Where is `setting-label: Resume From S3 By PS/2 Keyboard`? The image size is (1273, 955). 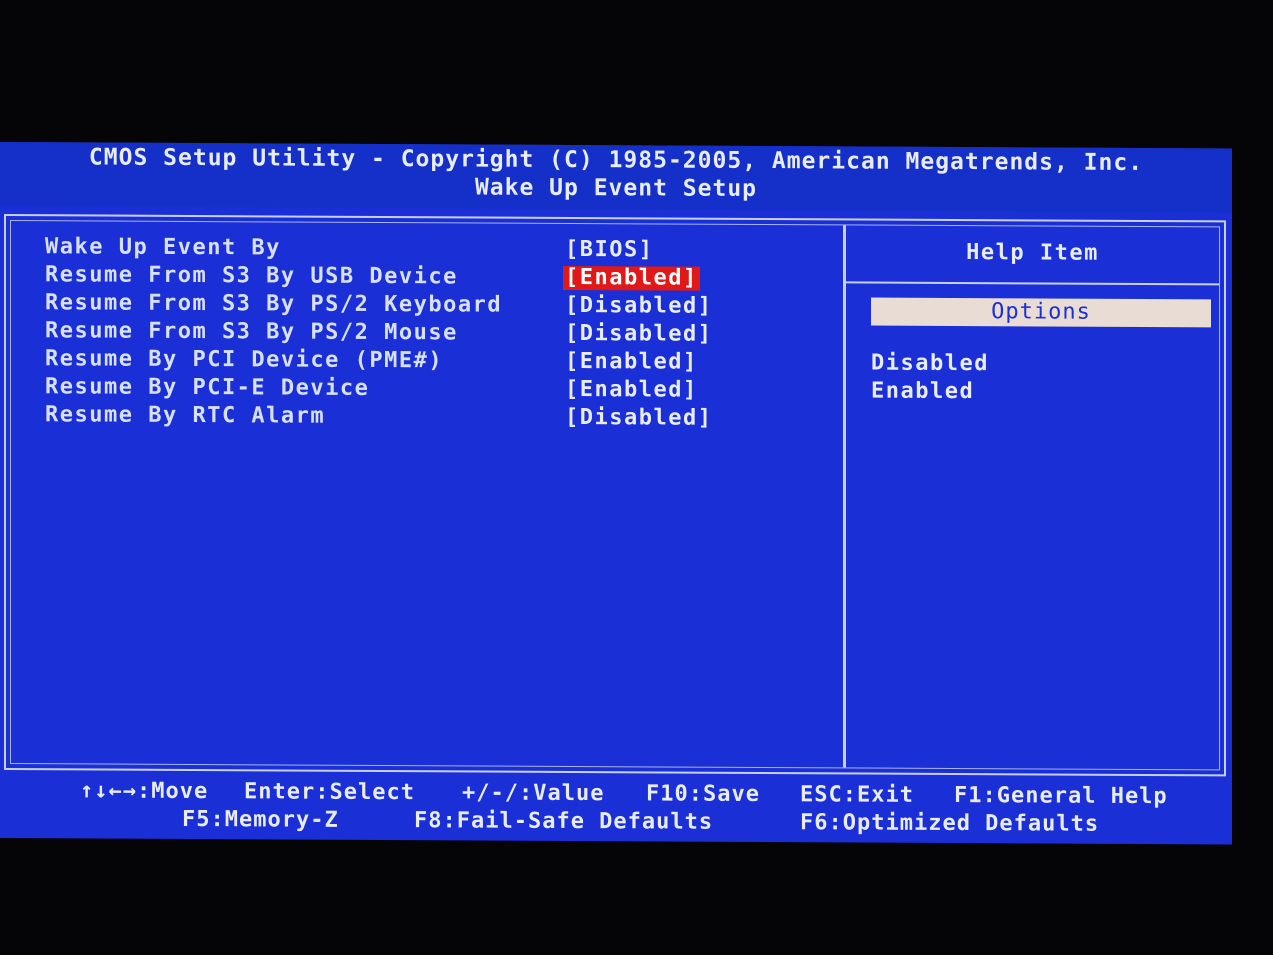
setting-label: Resume From S3 By PS/2 Keyboard is located at coordinates (274, 304).